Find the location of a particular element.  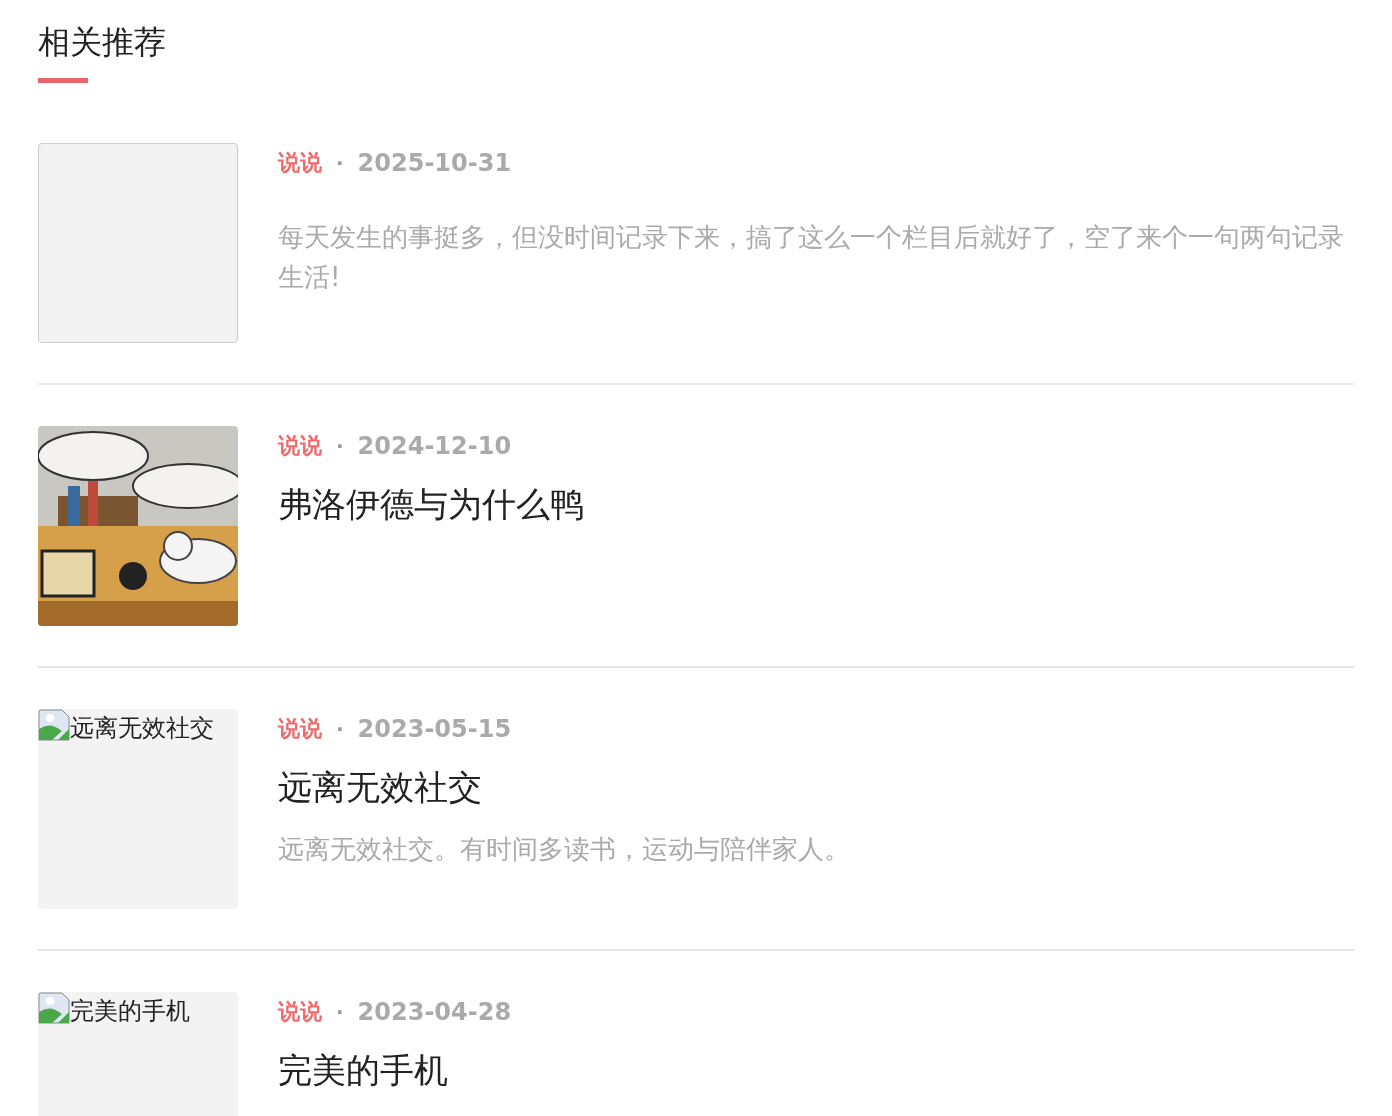

post-title: 完美的手机 is located at coordinates (816, 1070).